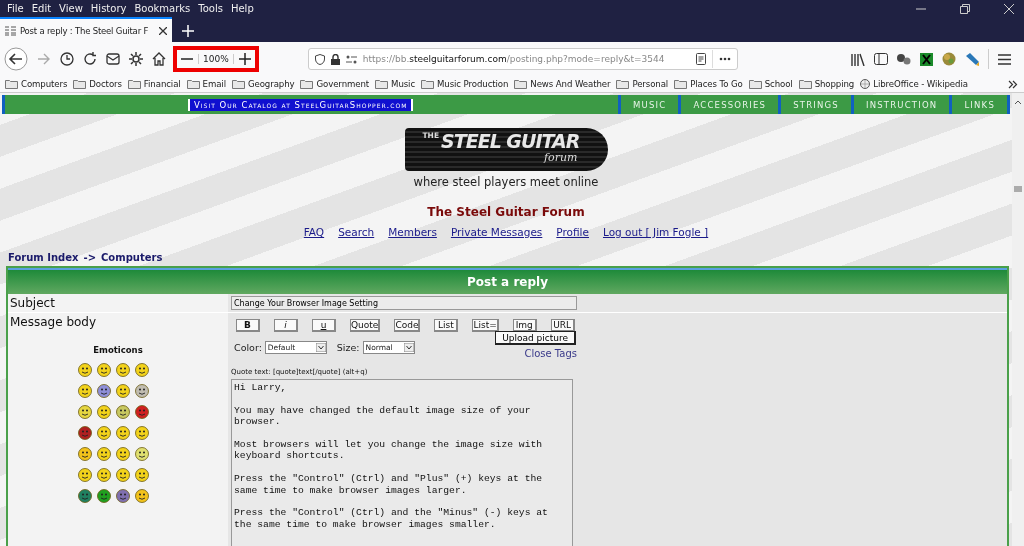  I want to click on bookmark-link: LibreOffice - Wikipedia, so click(920, 84).